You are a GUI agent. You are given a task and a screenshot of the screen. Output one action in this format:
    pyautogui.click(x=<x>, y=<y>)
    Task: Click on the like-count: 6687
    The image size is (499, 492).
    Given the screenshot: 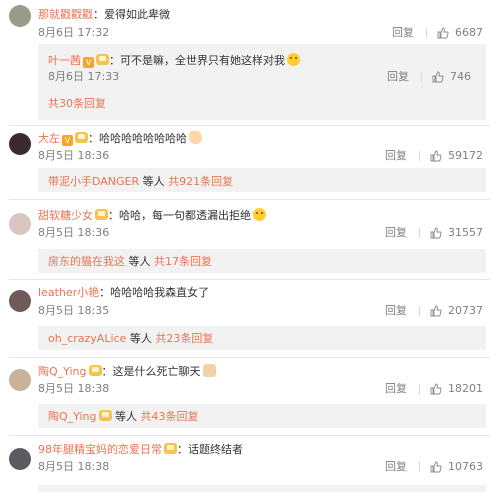 What is the action you would take?
    pyautogui.click(x=469, y=32)
    